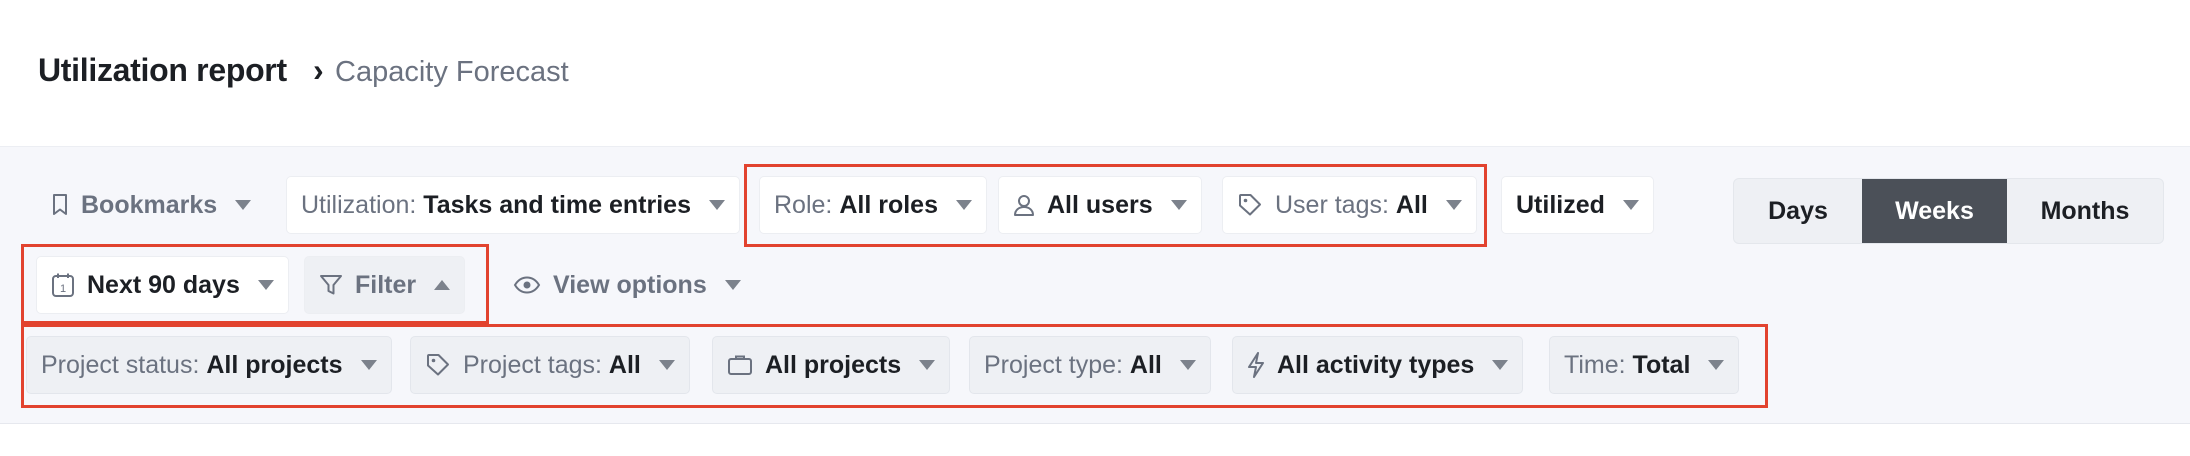  Describe the element at coordinates (331, 285) in the screenshot. I see `funnel-icon` at that location.